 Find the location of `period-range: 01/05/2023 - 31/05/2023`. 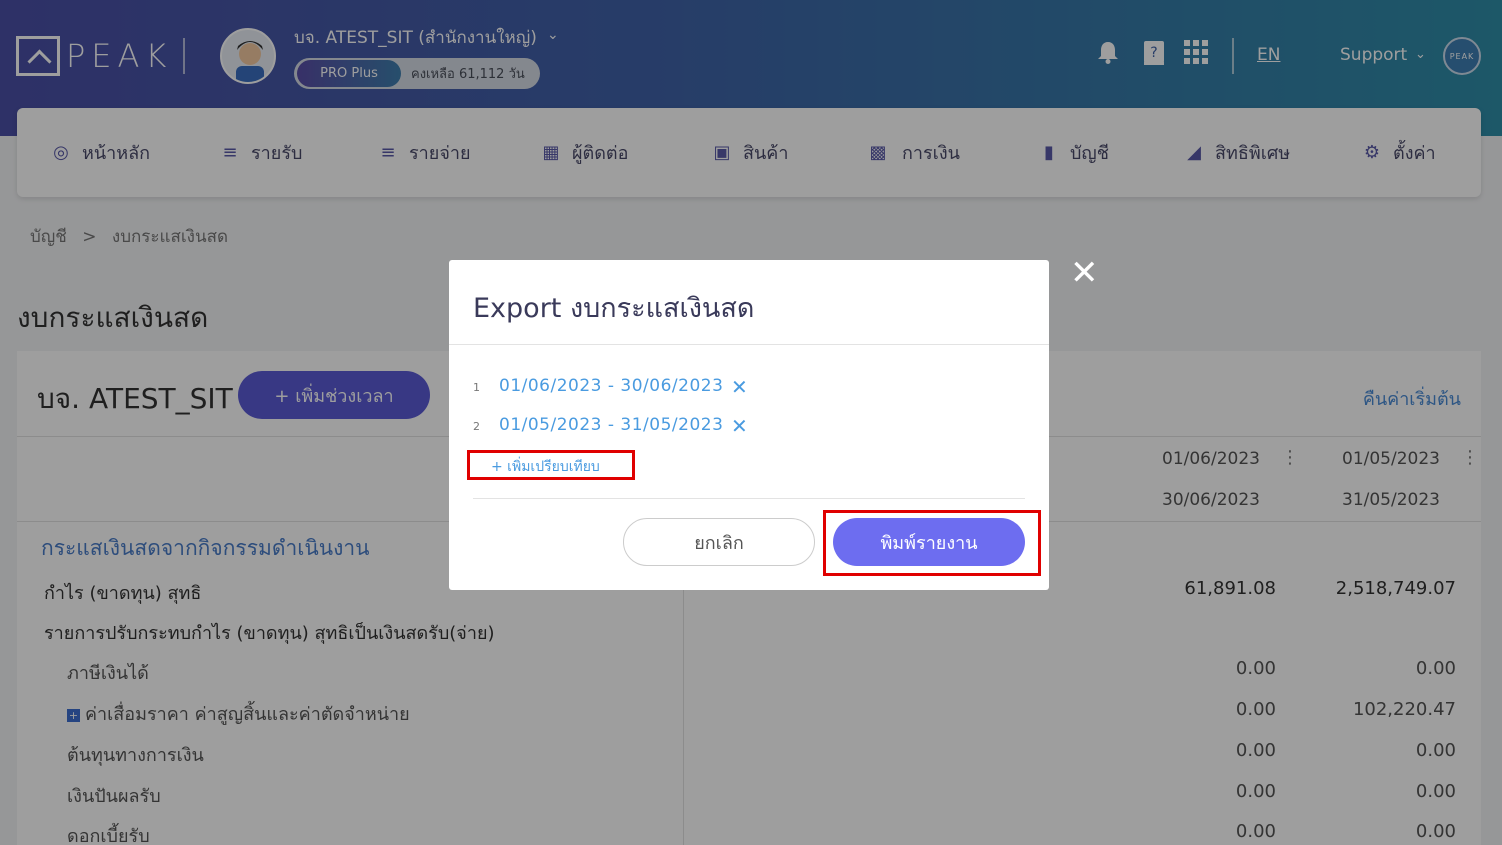

period-range: 01/05/2023 - 31/05/2023 is located at coordinates (611, 425).